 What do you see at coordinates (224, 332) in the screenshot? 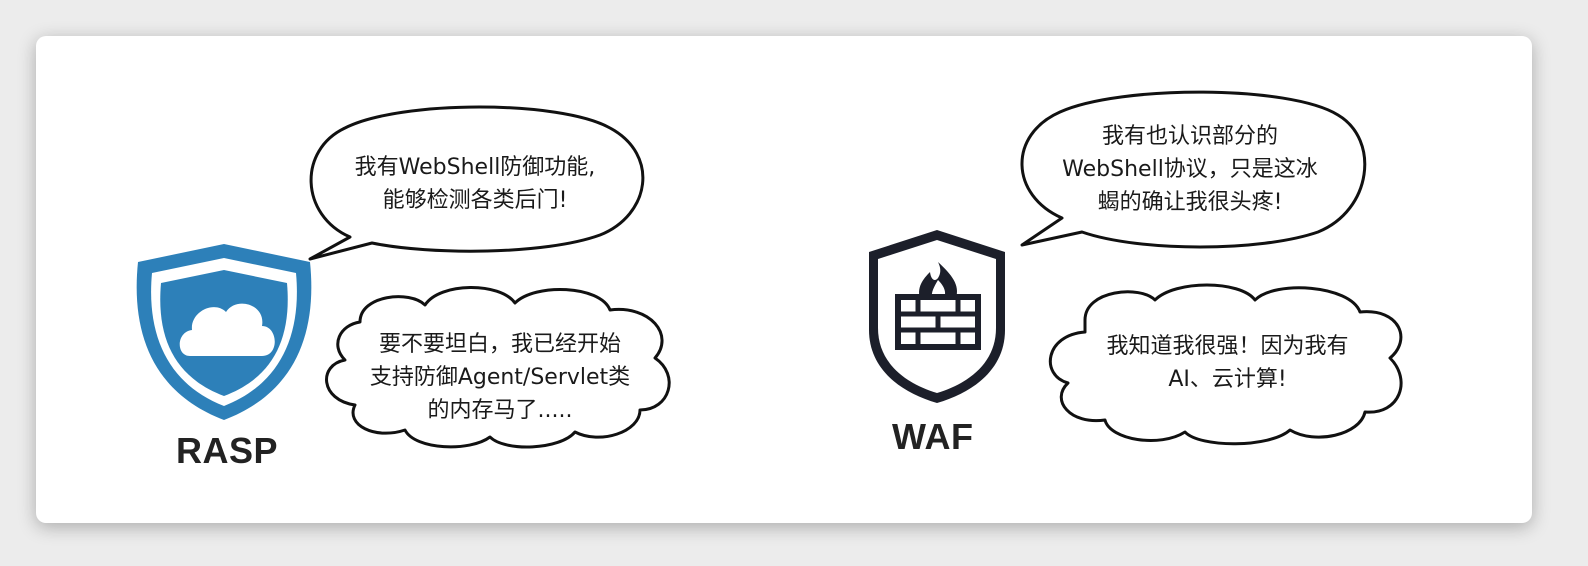
I see `rasp-shield-cloud-icon` at bounding box center [224, 332].